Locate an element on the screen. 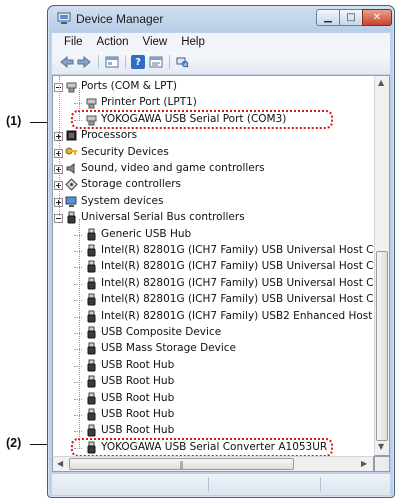 The width and height of the screenshot is (398, 499). toolbar: ? is located at coordinates (221, 63).